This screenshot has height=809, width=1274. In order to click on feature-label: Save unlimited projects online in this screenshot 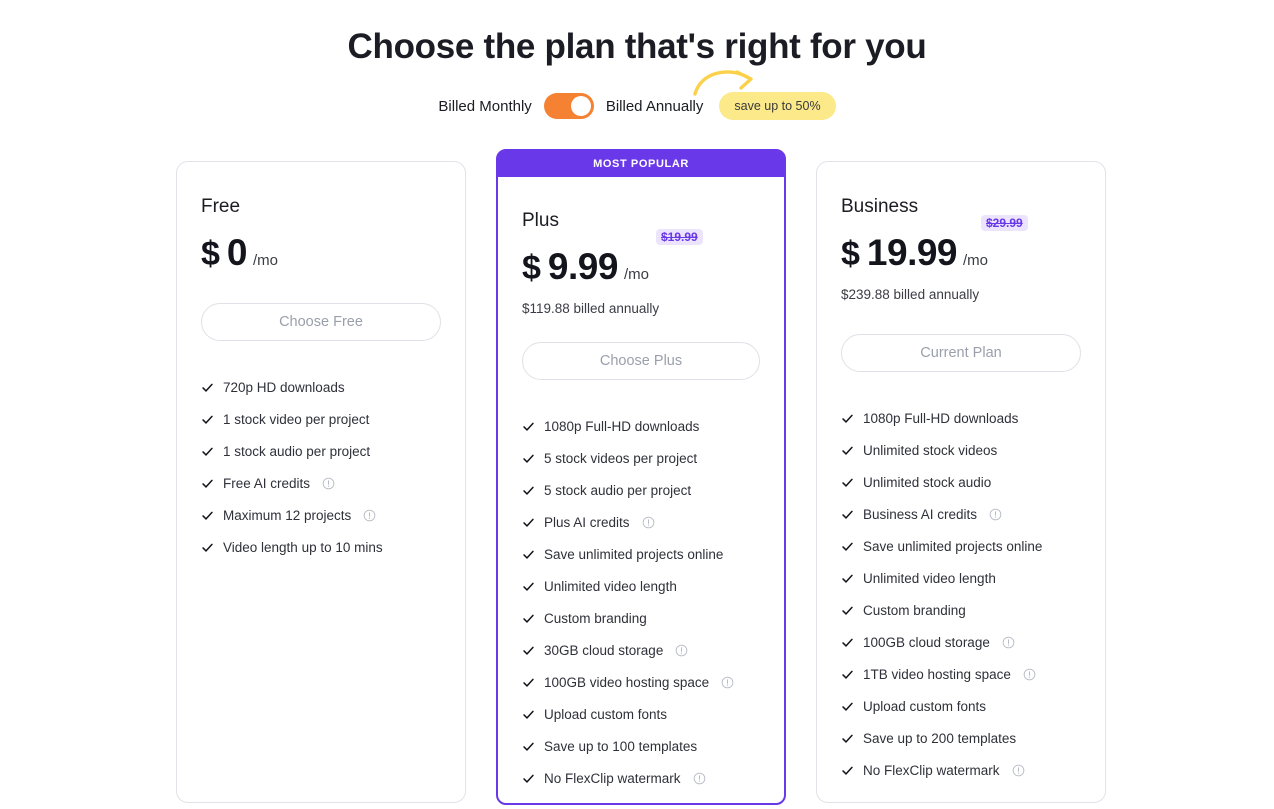, I will do `click(634, 554)`.